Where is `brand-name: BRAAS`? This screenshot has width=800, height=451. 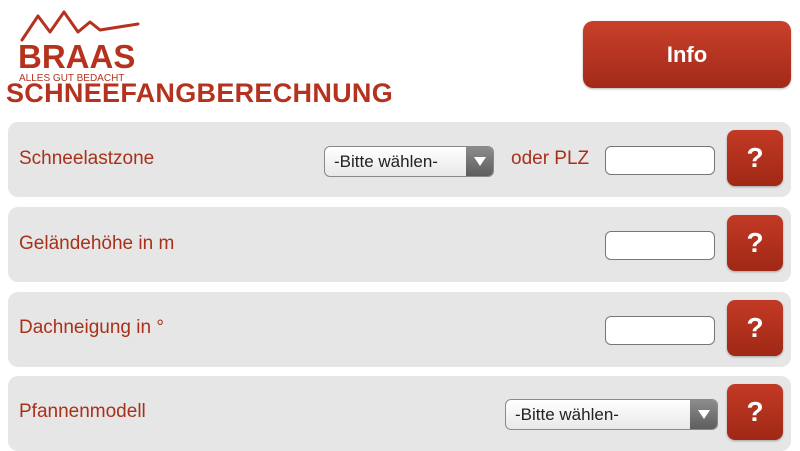
brand-name: BRAAS is located at coordinates (77, 56).